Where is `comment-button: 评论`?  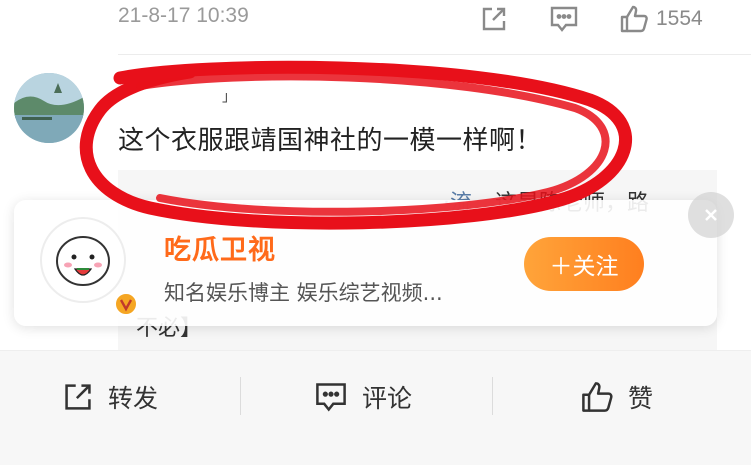
comment-button: 评论 is located at coordinates (363, 397).